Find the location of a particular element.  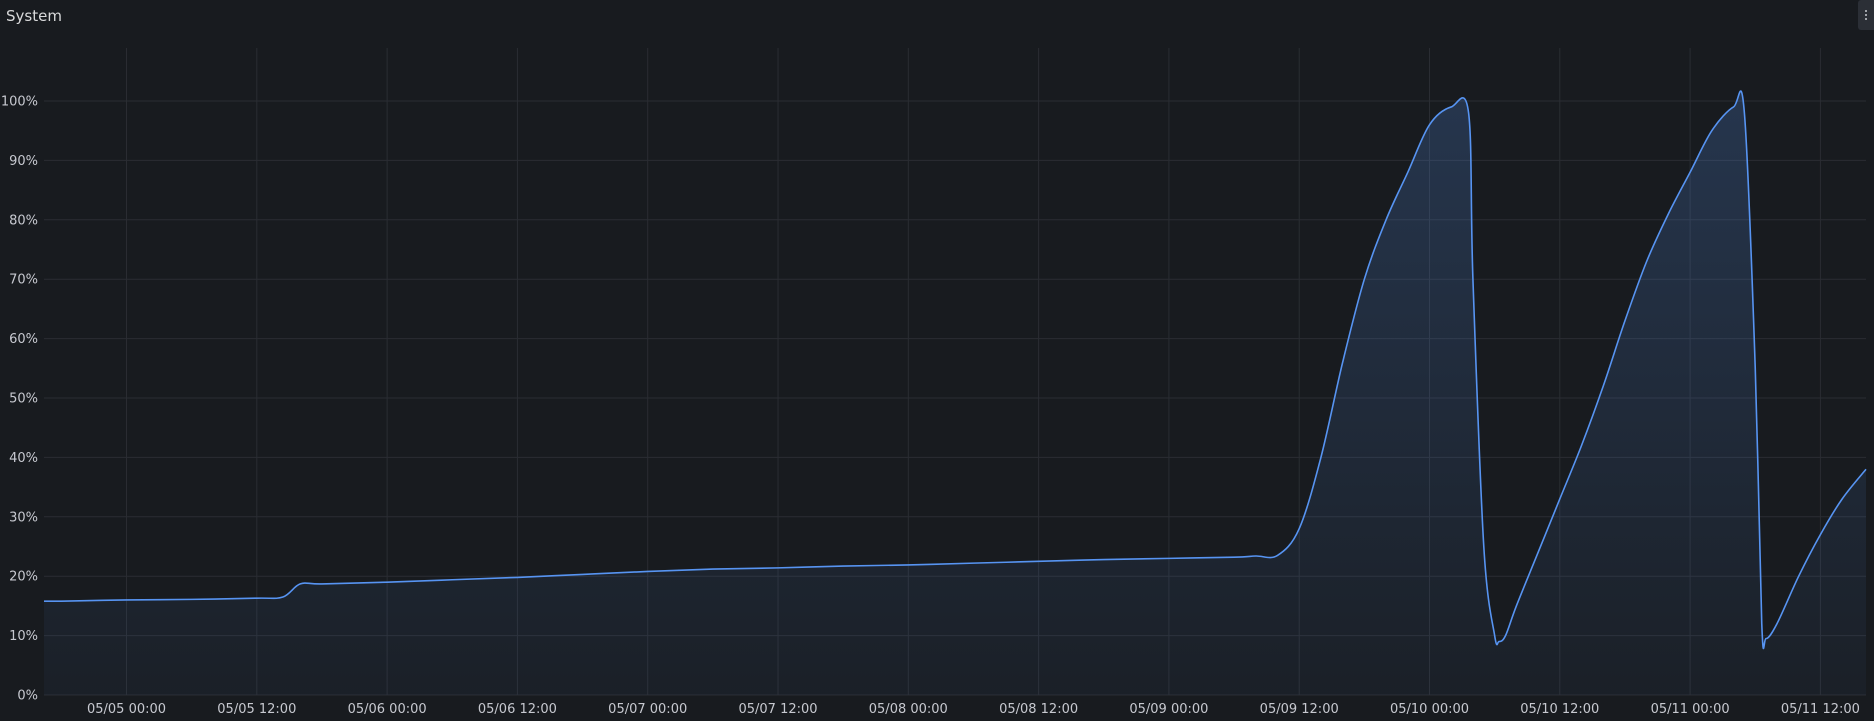

y-tick-label: 30% is located at coordinates (23, 517).